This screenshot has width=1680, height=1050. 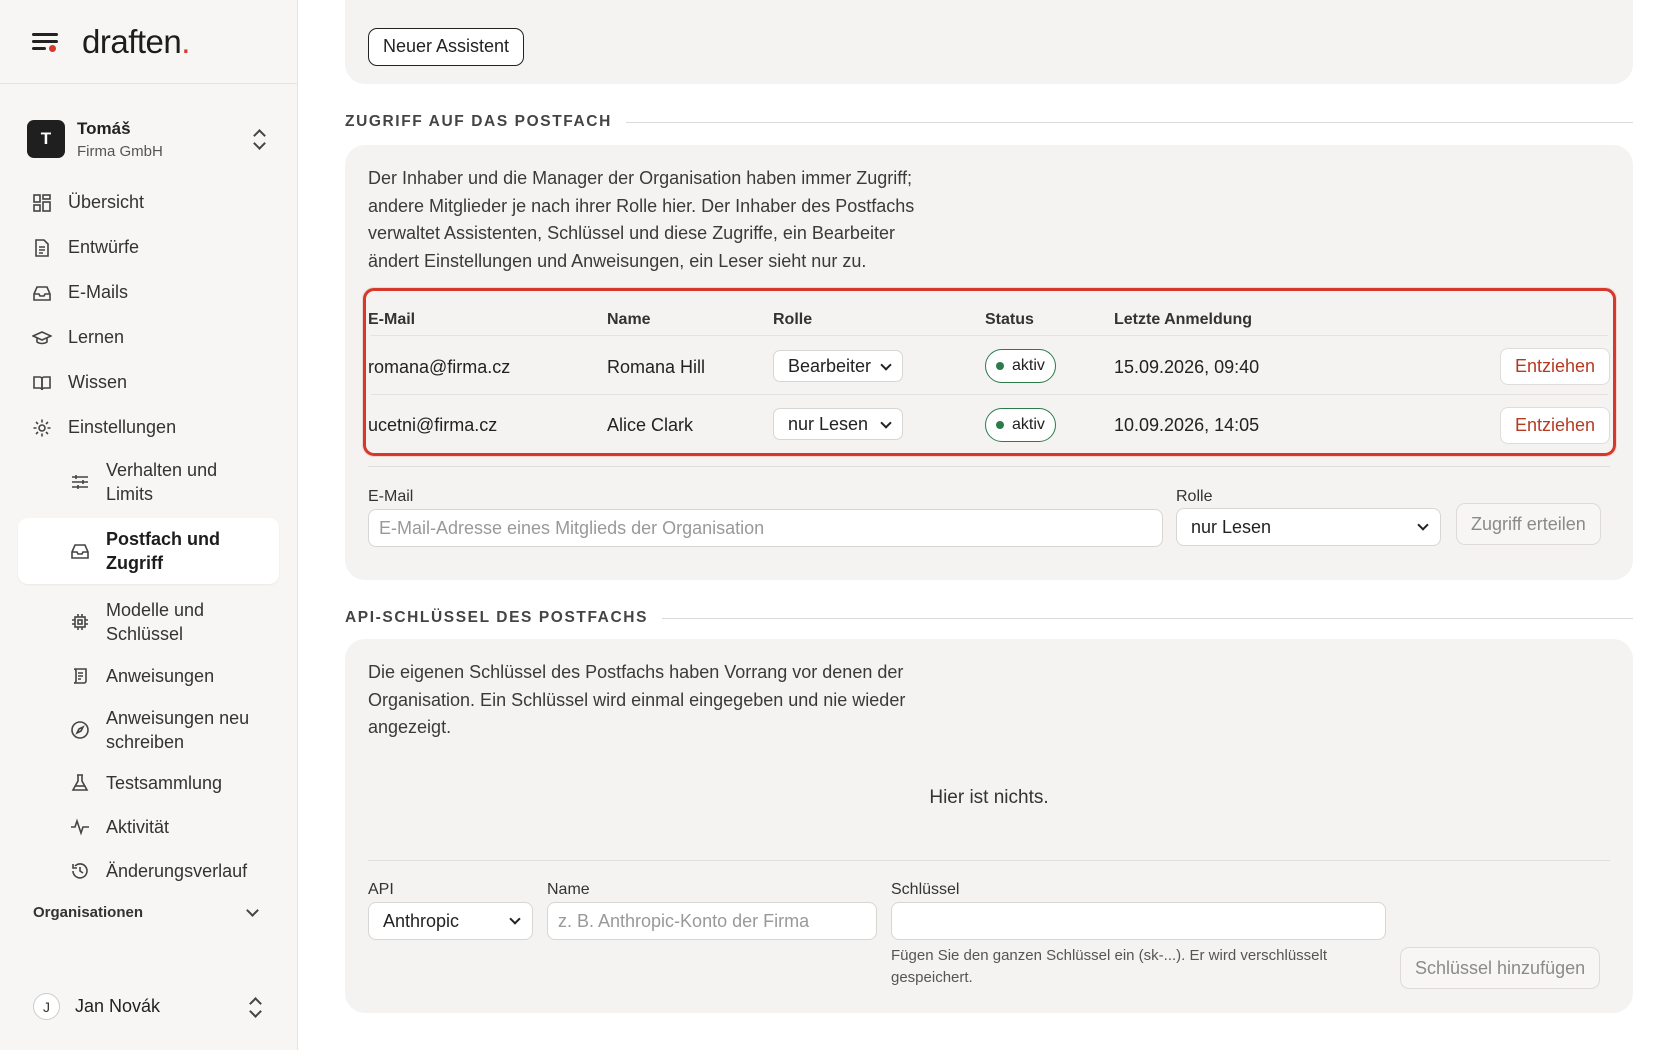 I want to click on email-label: E-Mail, so click(x=391, y=496).